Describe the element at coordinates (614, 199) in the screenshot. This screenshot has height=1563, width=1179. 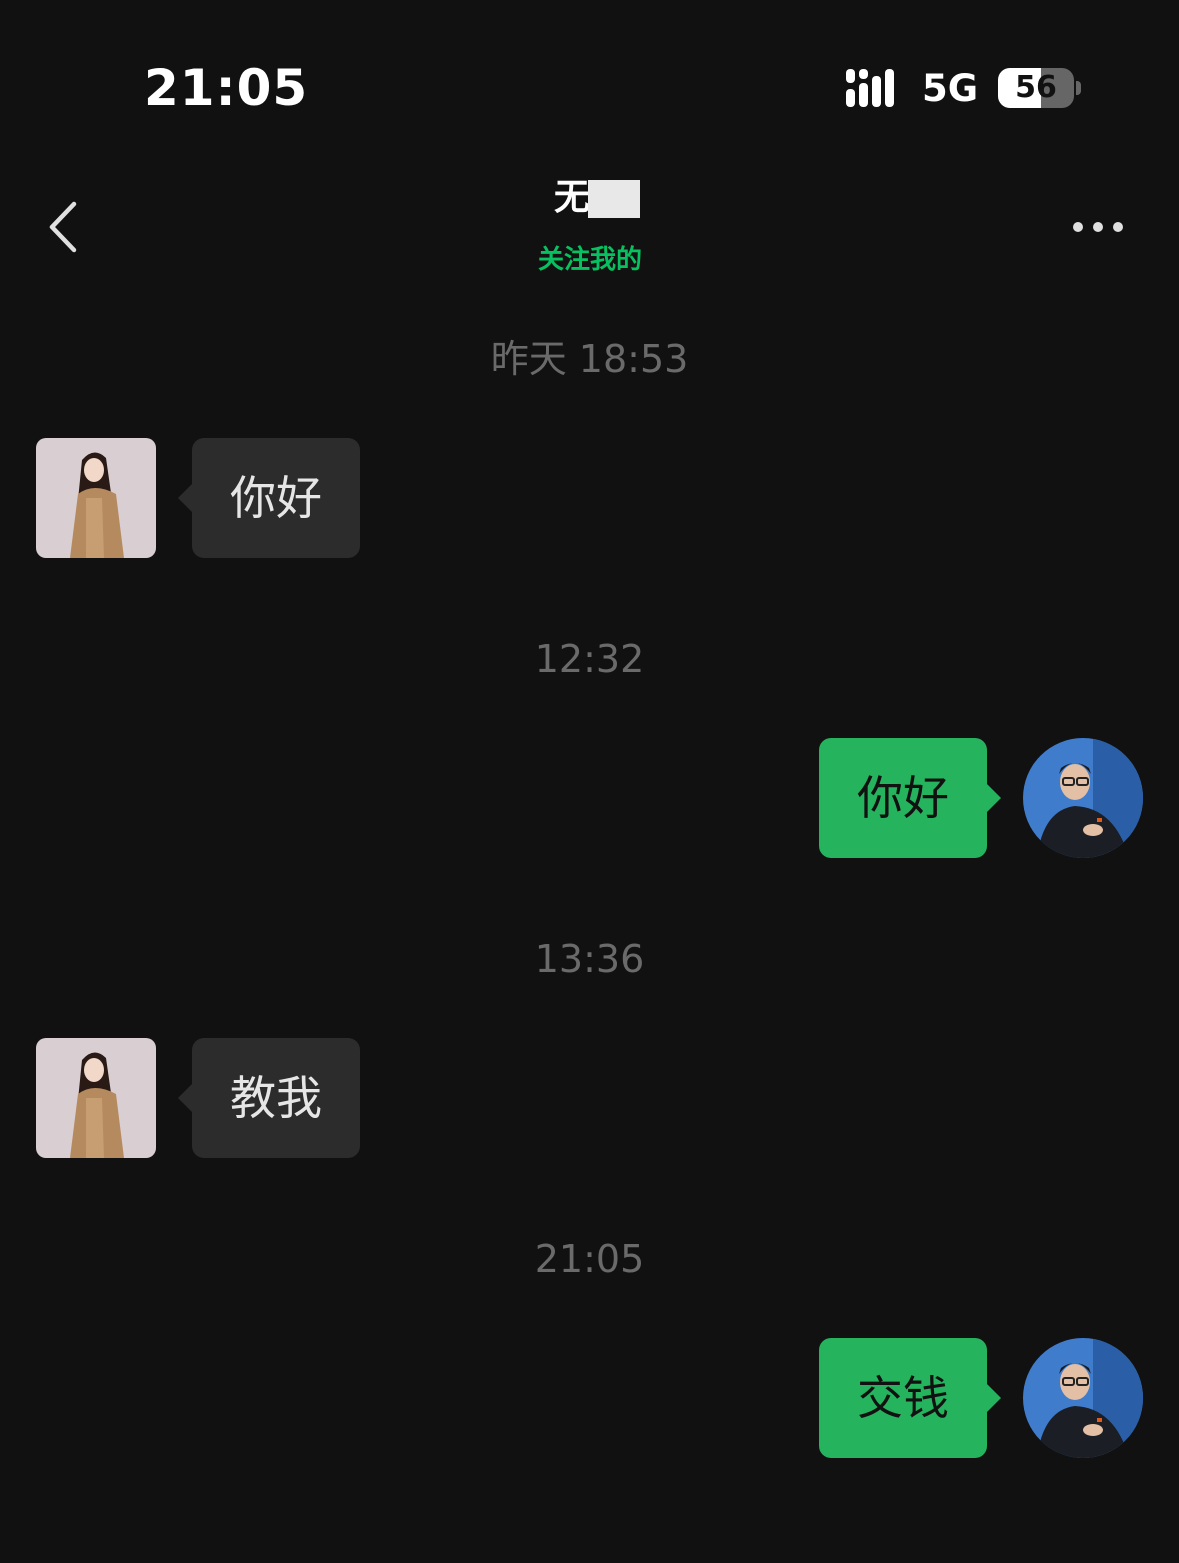
I see `title-redaction` at that location.